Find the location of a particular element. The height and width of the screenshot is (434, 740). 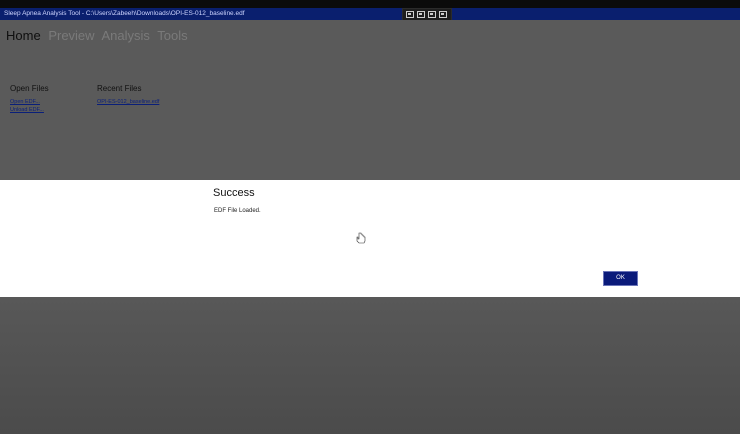

recent-files-title: Recent Files is located at coordinates (119, 88).